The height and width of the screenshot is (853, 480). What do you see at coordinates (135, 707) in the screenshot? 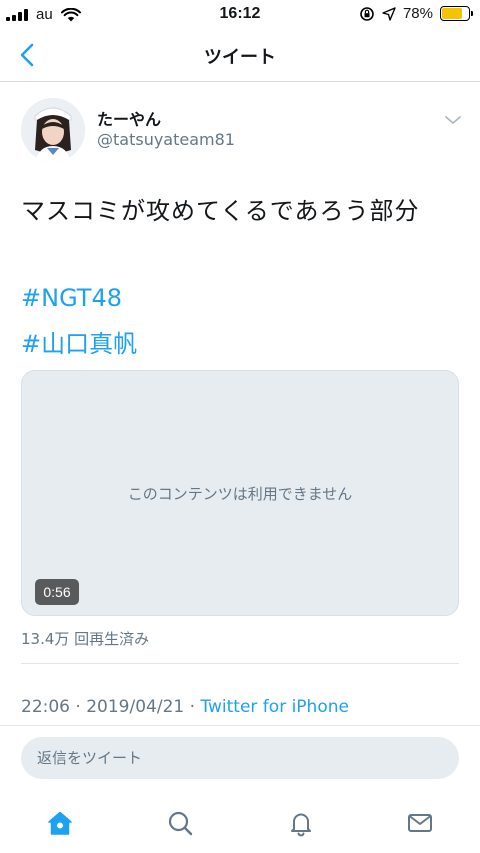
I see `tweet-date: 2019/04/21` at bounding box center [135, 707].